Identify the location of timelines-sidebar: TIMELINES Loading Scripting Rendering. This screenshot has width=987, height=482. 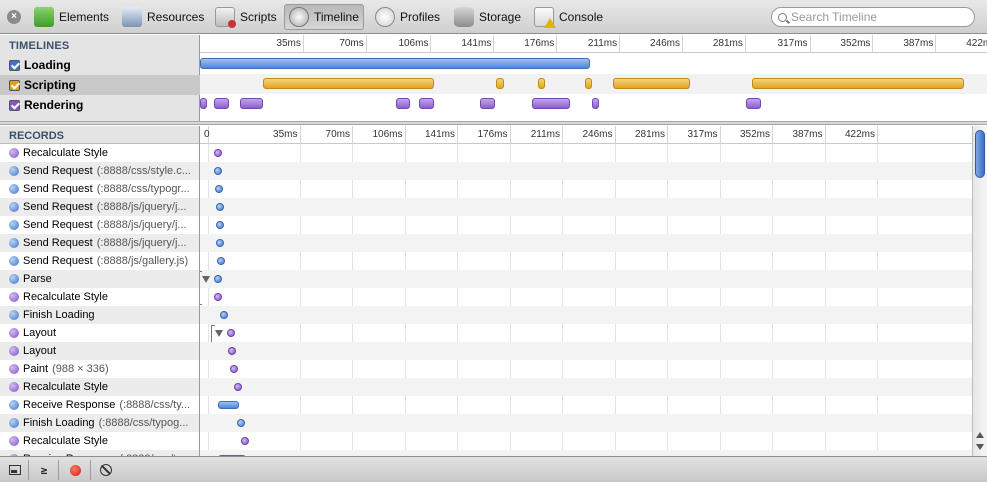
(100, 78).